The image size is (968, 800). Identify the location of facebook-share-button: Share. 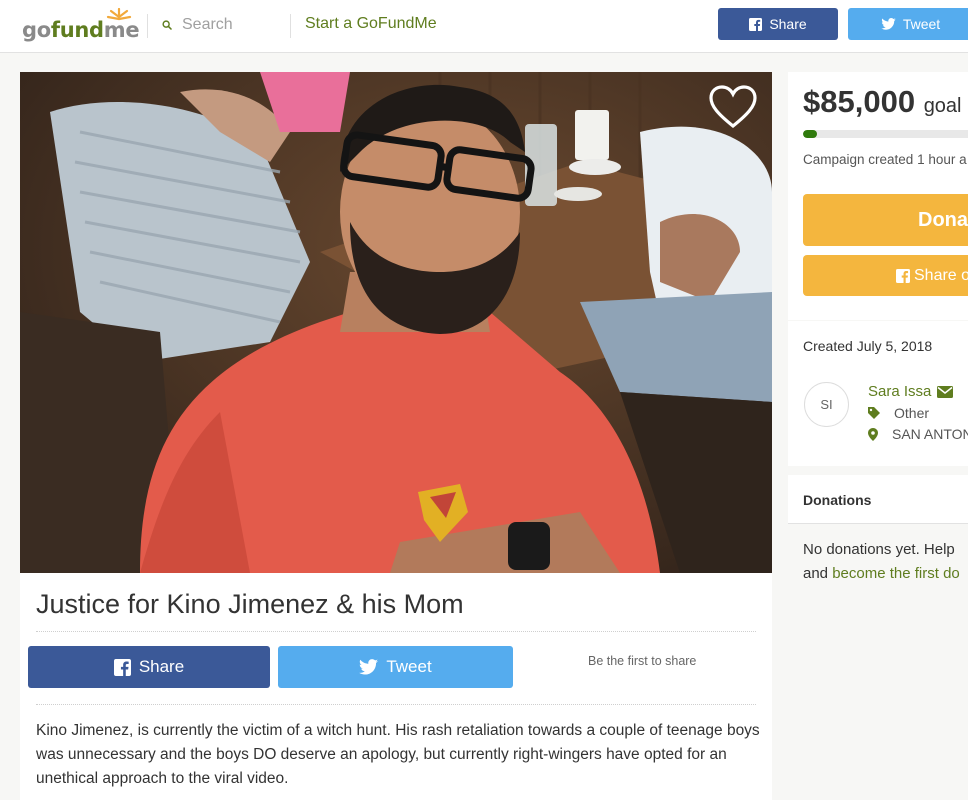
(149, 667).